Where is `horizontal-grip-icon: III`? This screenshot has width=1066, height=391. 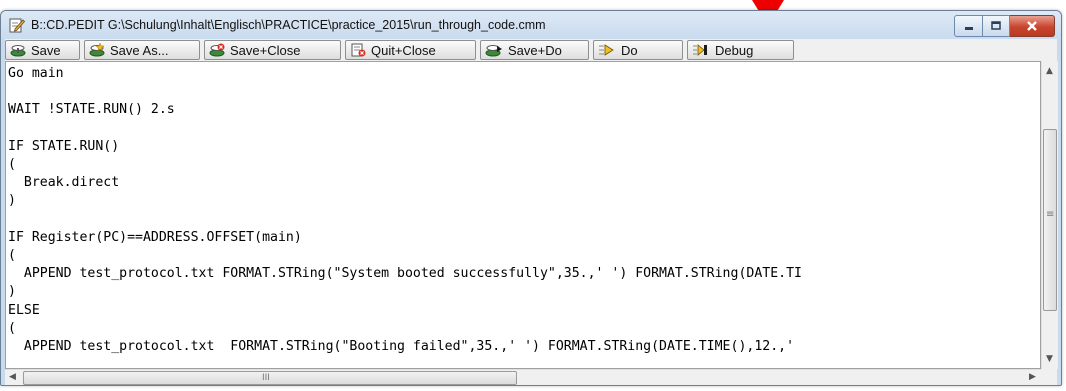 horizontal-grip-icon: III is located at coordinates (266, 378).